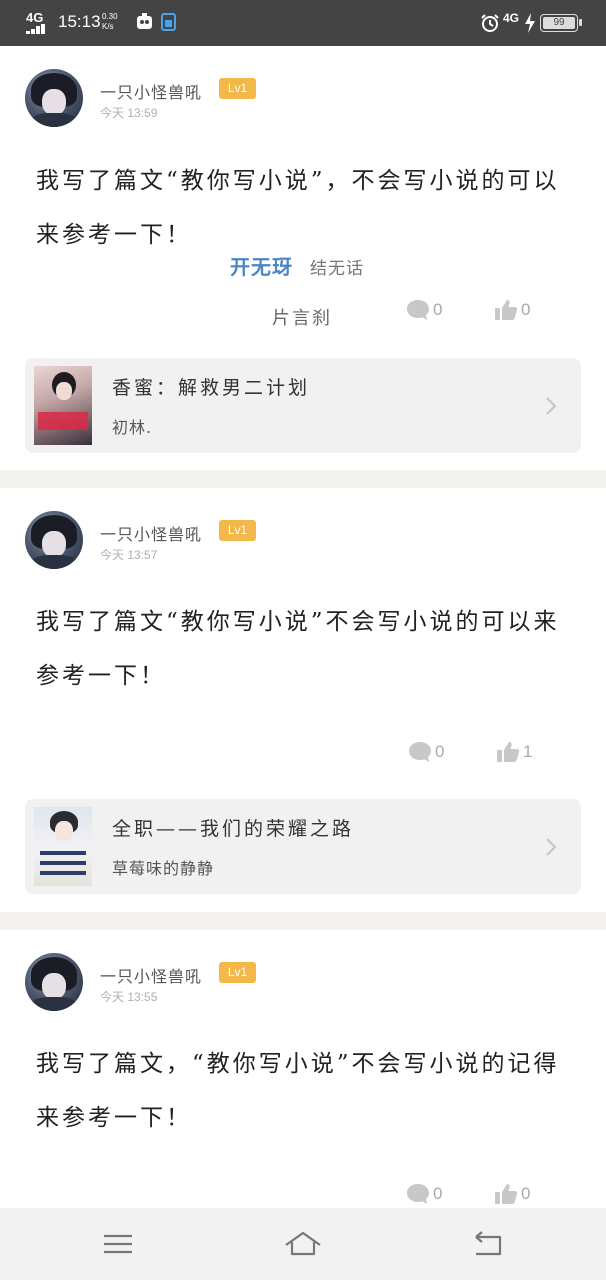 The width and height of the screenshot is (606, 1280). I want to click on app-notification-icon, so click(144, 21).